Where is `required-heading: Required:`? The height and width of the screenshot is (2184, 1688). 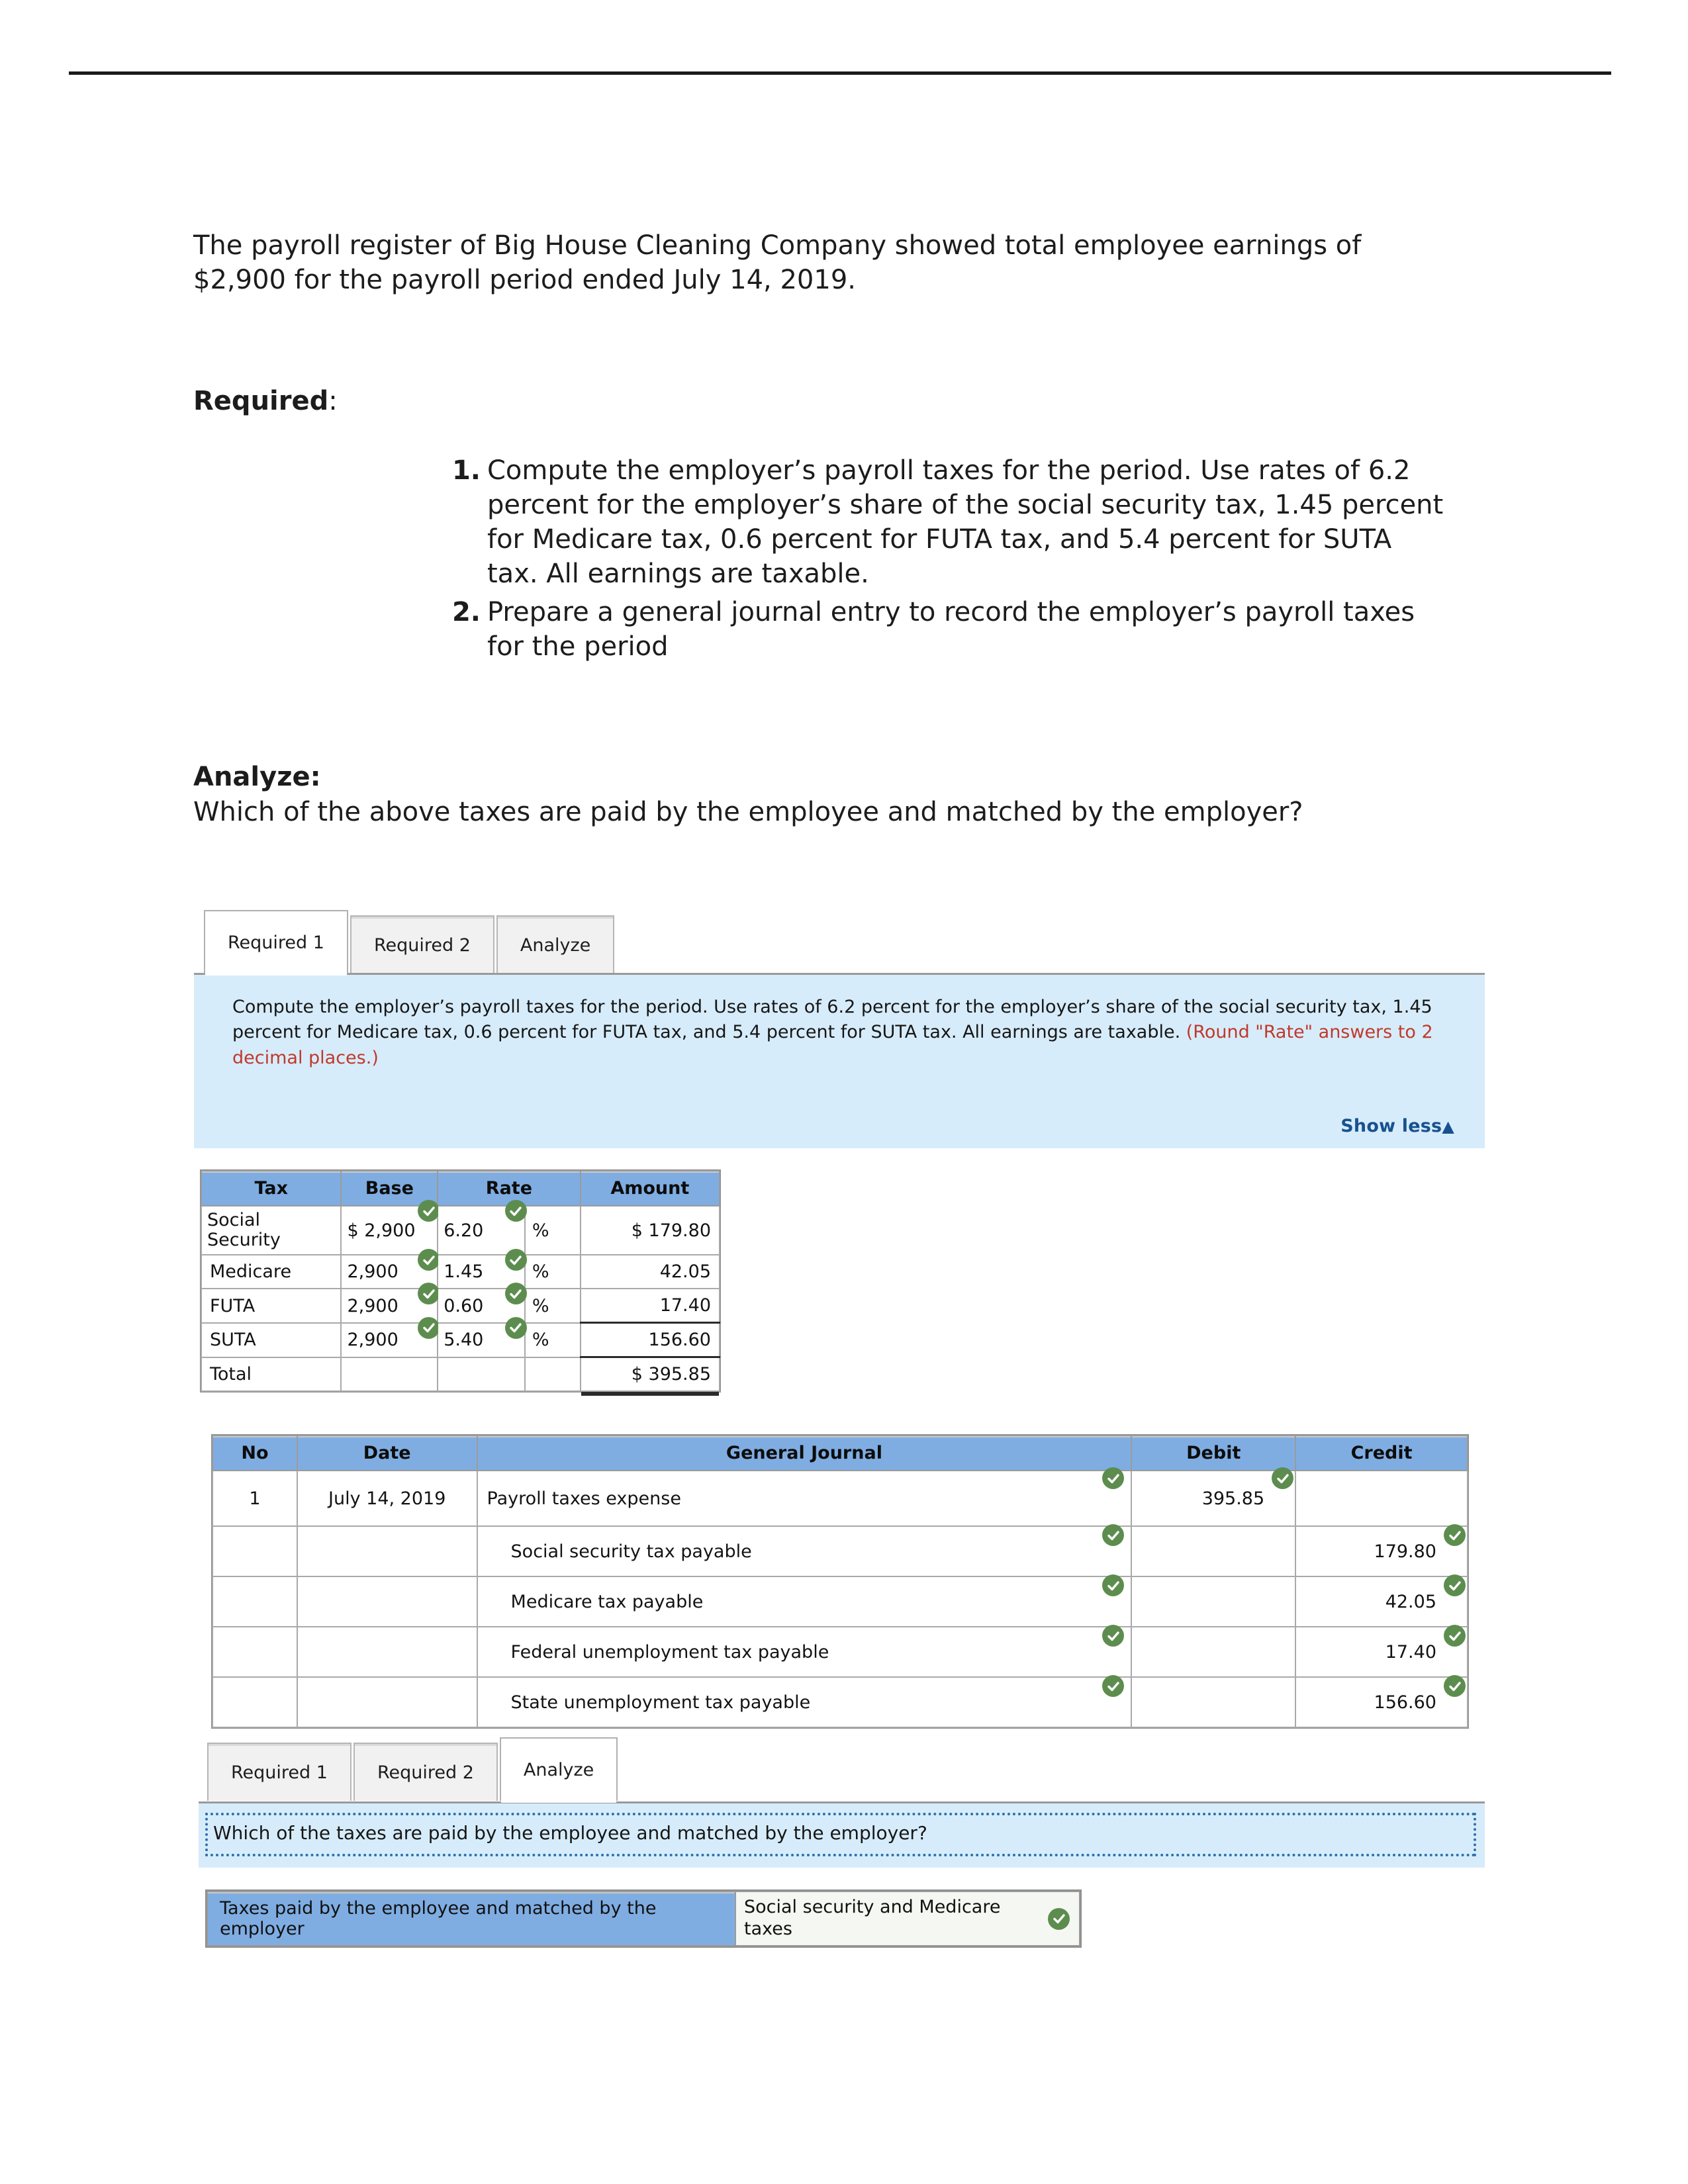
required-heading: Required: is located at coordinates (265, 401).